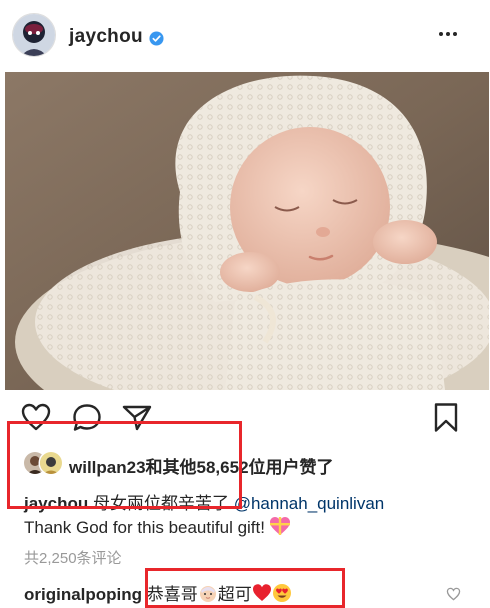  Describe the element at coordinates (161, 503) in the screenshot. I see `caption-text: 母女兩位都辛苦了` at that location.